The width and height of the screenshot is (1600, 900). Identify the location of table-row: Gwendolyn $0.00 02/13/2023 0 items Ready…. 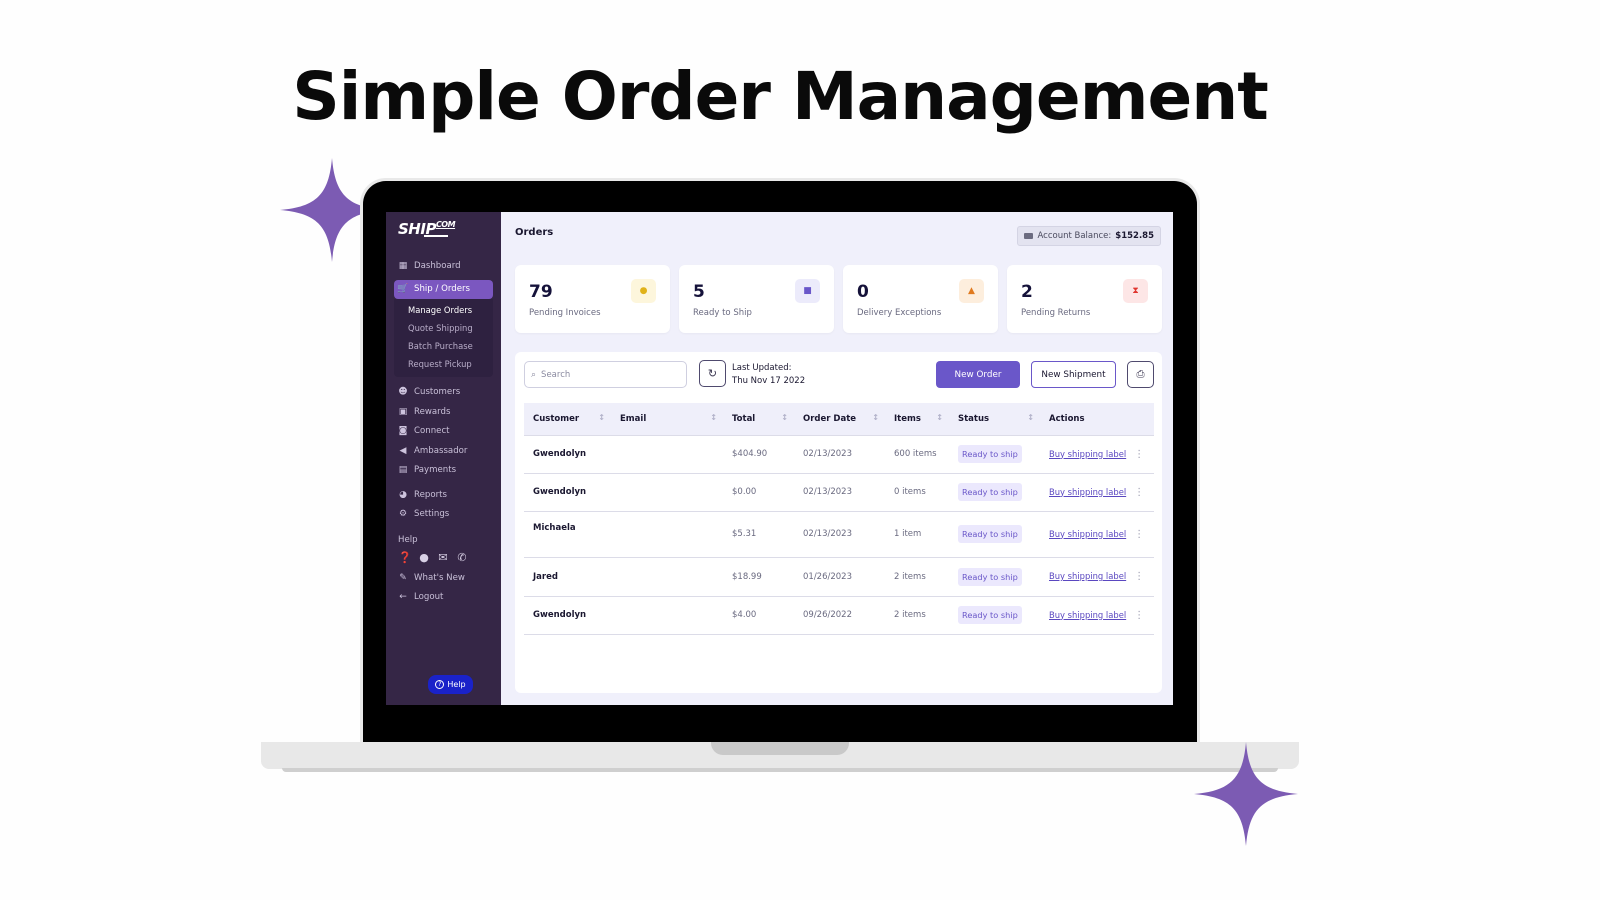
(839, 492).